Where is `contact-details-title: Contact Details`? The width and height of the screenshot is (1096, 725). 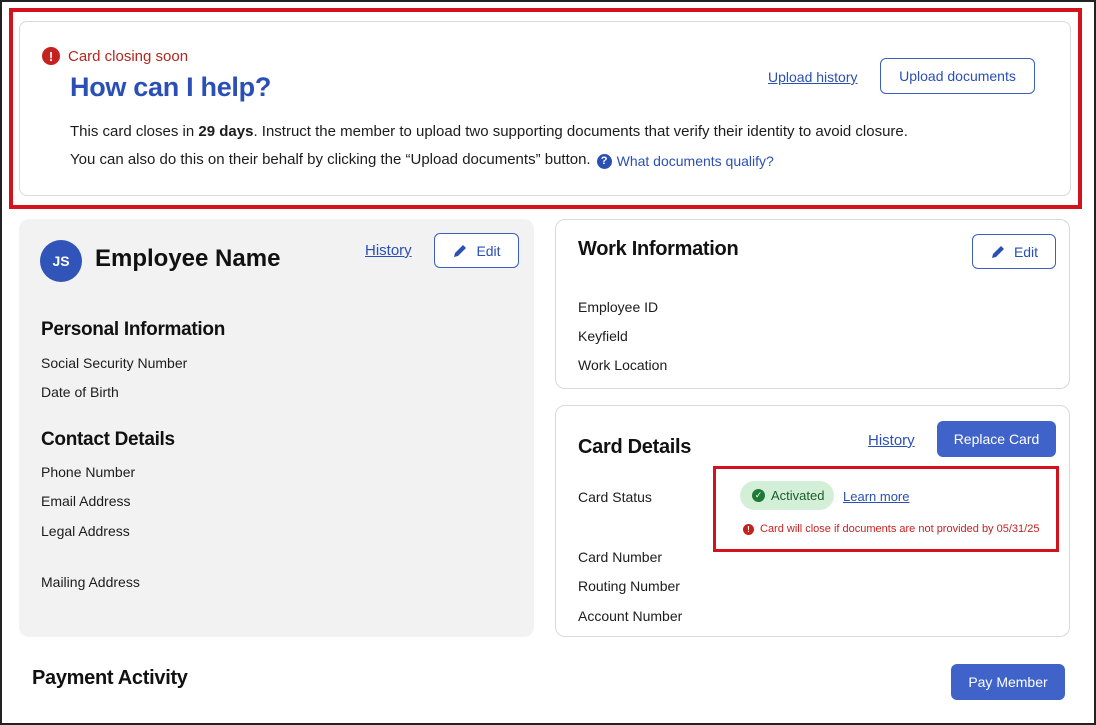
contact-details-title: Contact Details is located at coordinates (108, 439).